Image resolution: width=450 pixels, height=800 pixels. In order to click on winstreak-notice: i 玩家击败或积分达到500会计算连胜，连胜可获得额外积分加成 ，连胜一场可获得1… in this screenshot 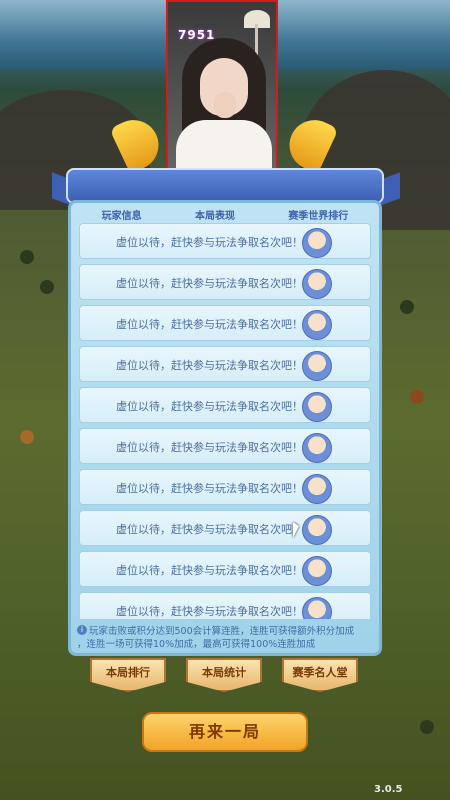, I will do `click(226, 639)`.